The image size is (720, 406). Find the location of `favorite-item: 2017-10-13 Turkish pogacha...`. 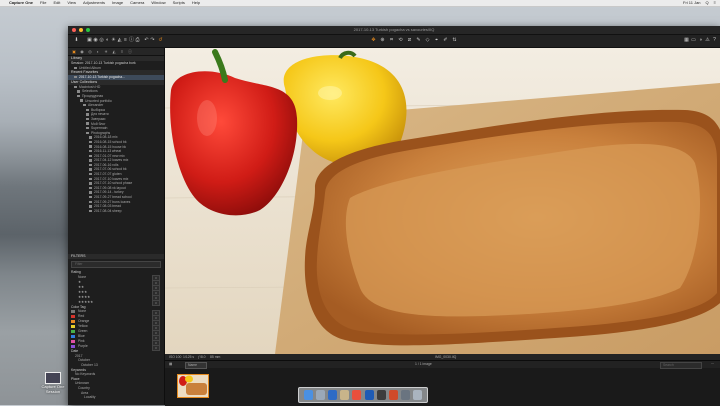

favorite-item: 2017-10-13 Turkish pogacha... is located at coordinates (116, 77).